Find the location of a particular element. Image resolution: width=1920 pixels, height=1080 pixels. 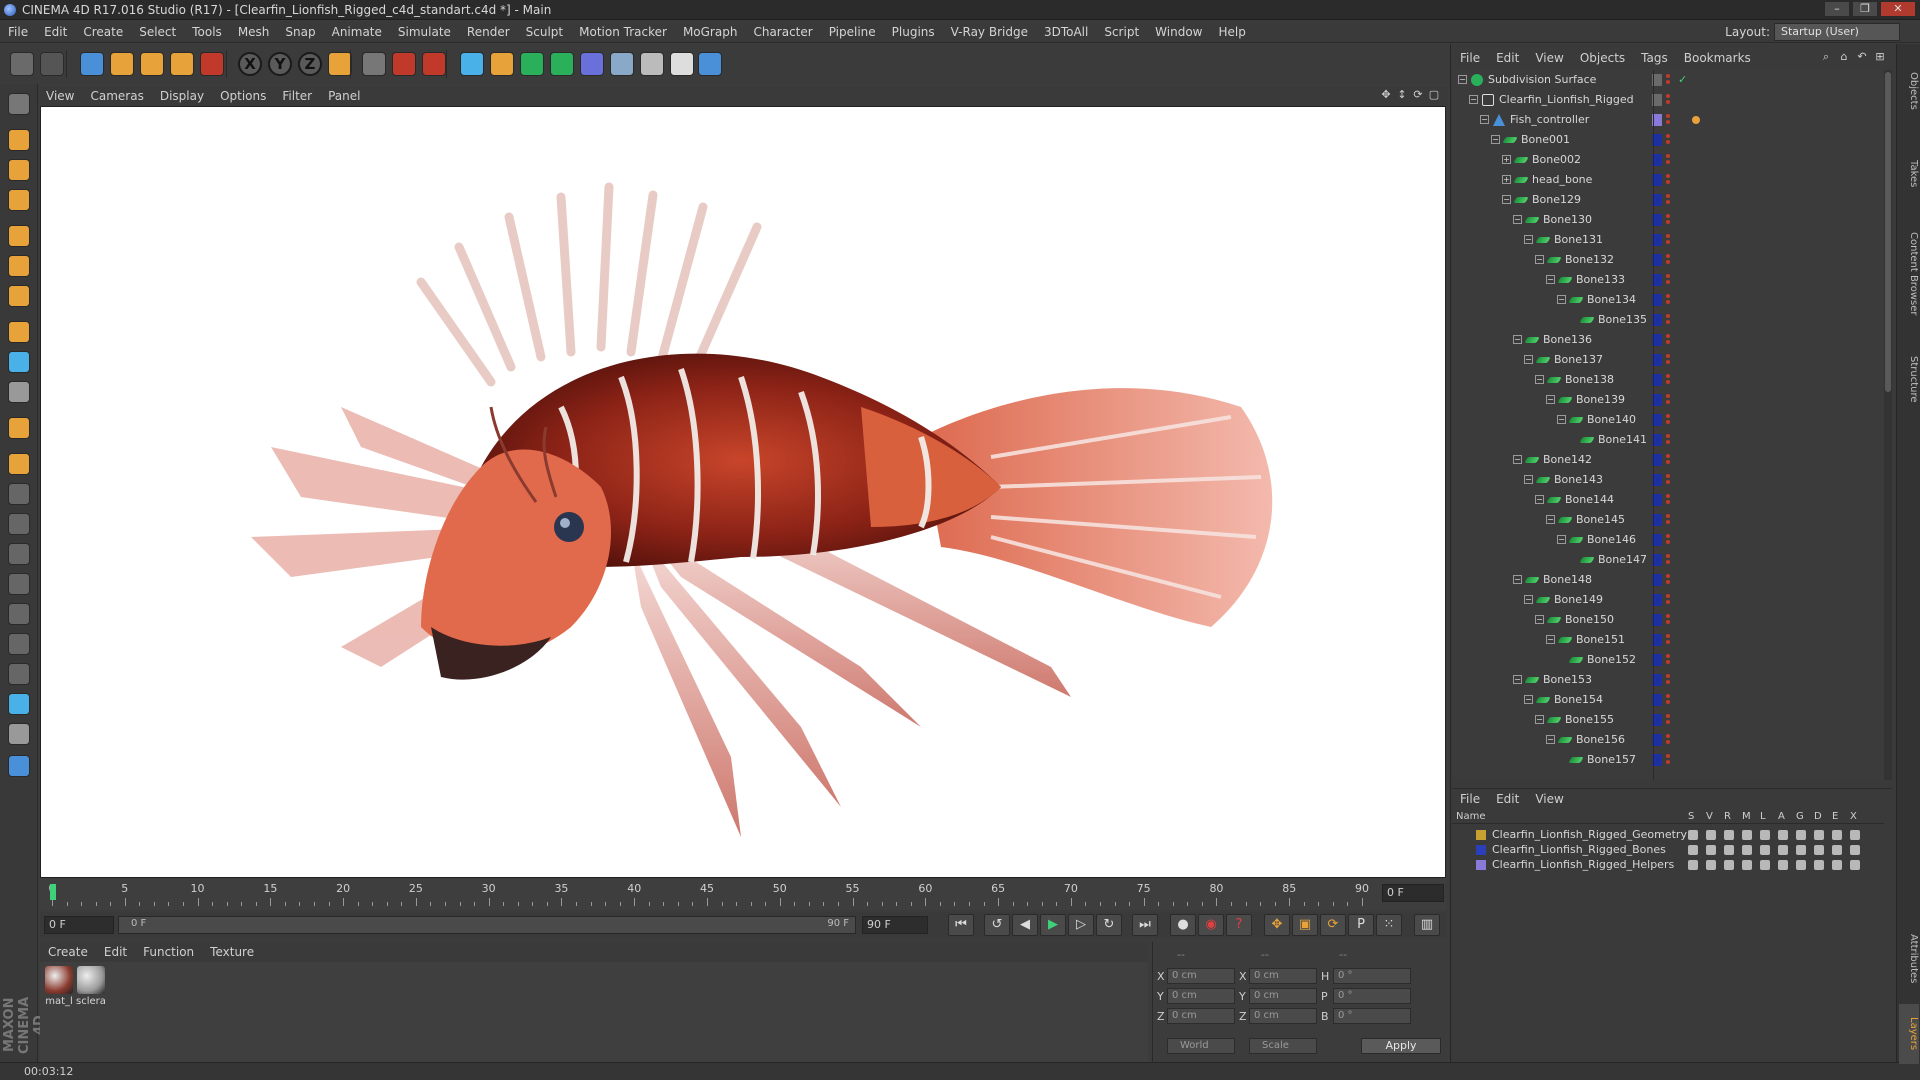

model-mode-tool is located at coordinates (19, 140).